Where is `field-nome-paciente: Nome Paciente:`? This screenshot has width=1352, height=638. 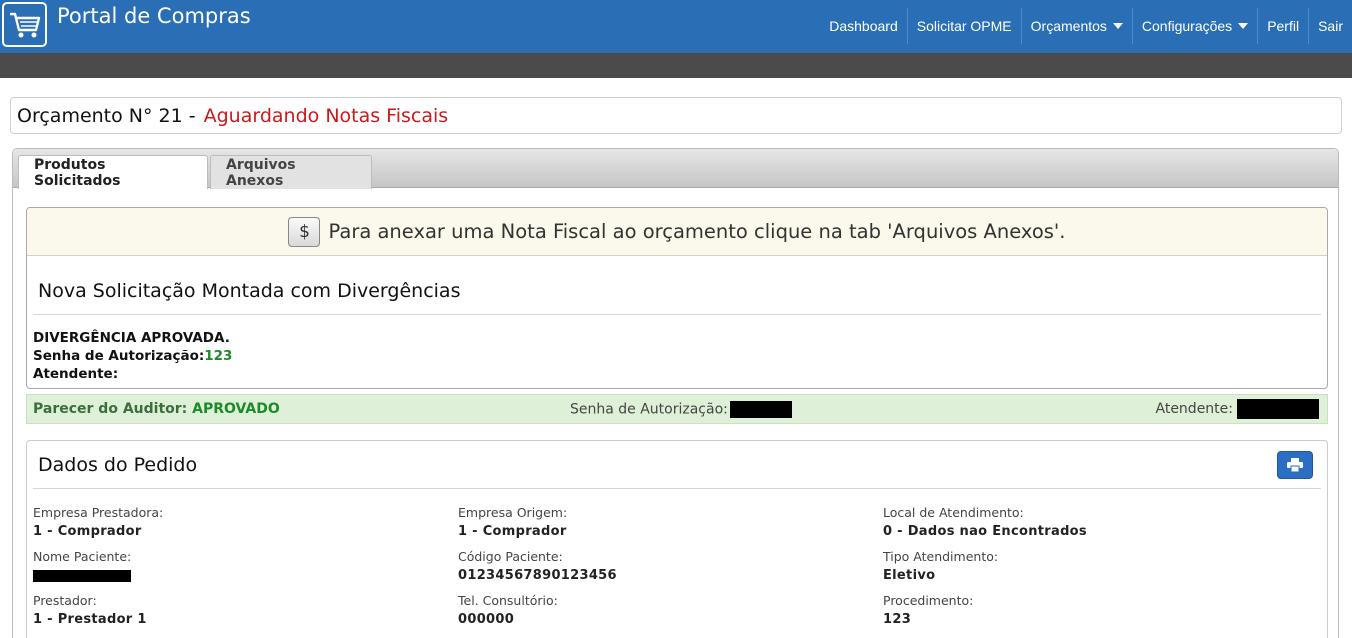 field-nome-paciente: Nome Paciente: is located at coordinates (82, 566).